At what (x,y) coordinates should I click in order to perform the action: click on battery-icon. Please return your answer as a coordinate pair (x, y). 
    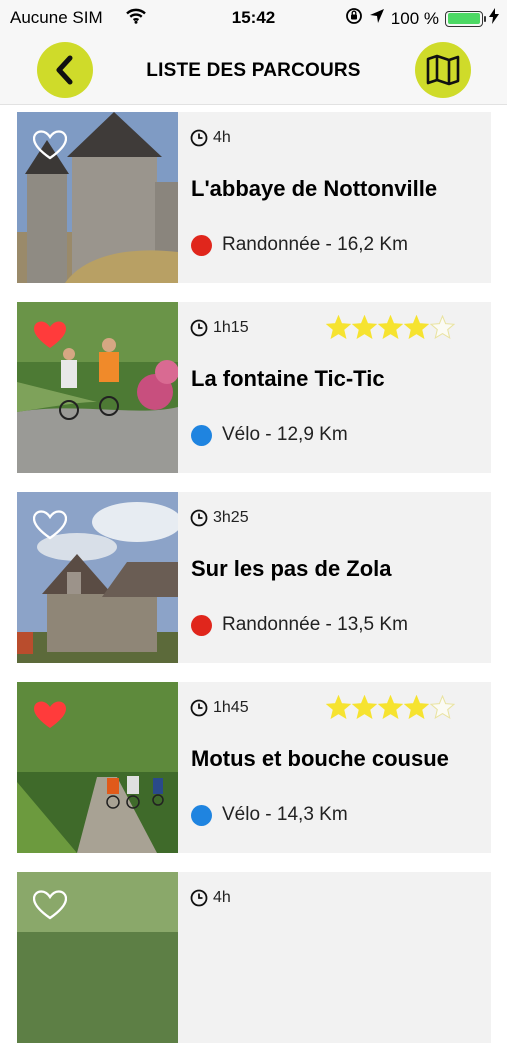
    Looking at the image, I should click on (465, 18).